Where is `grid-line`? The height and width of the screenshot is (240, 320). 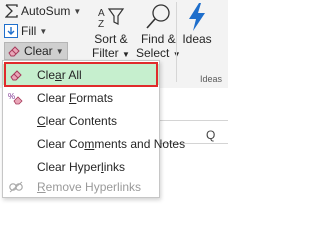 grid-line is located at coordinates (194, 120).